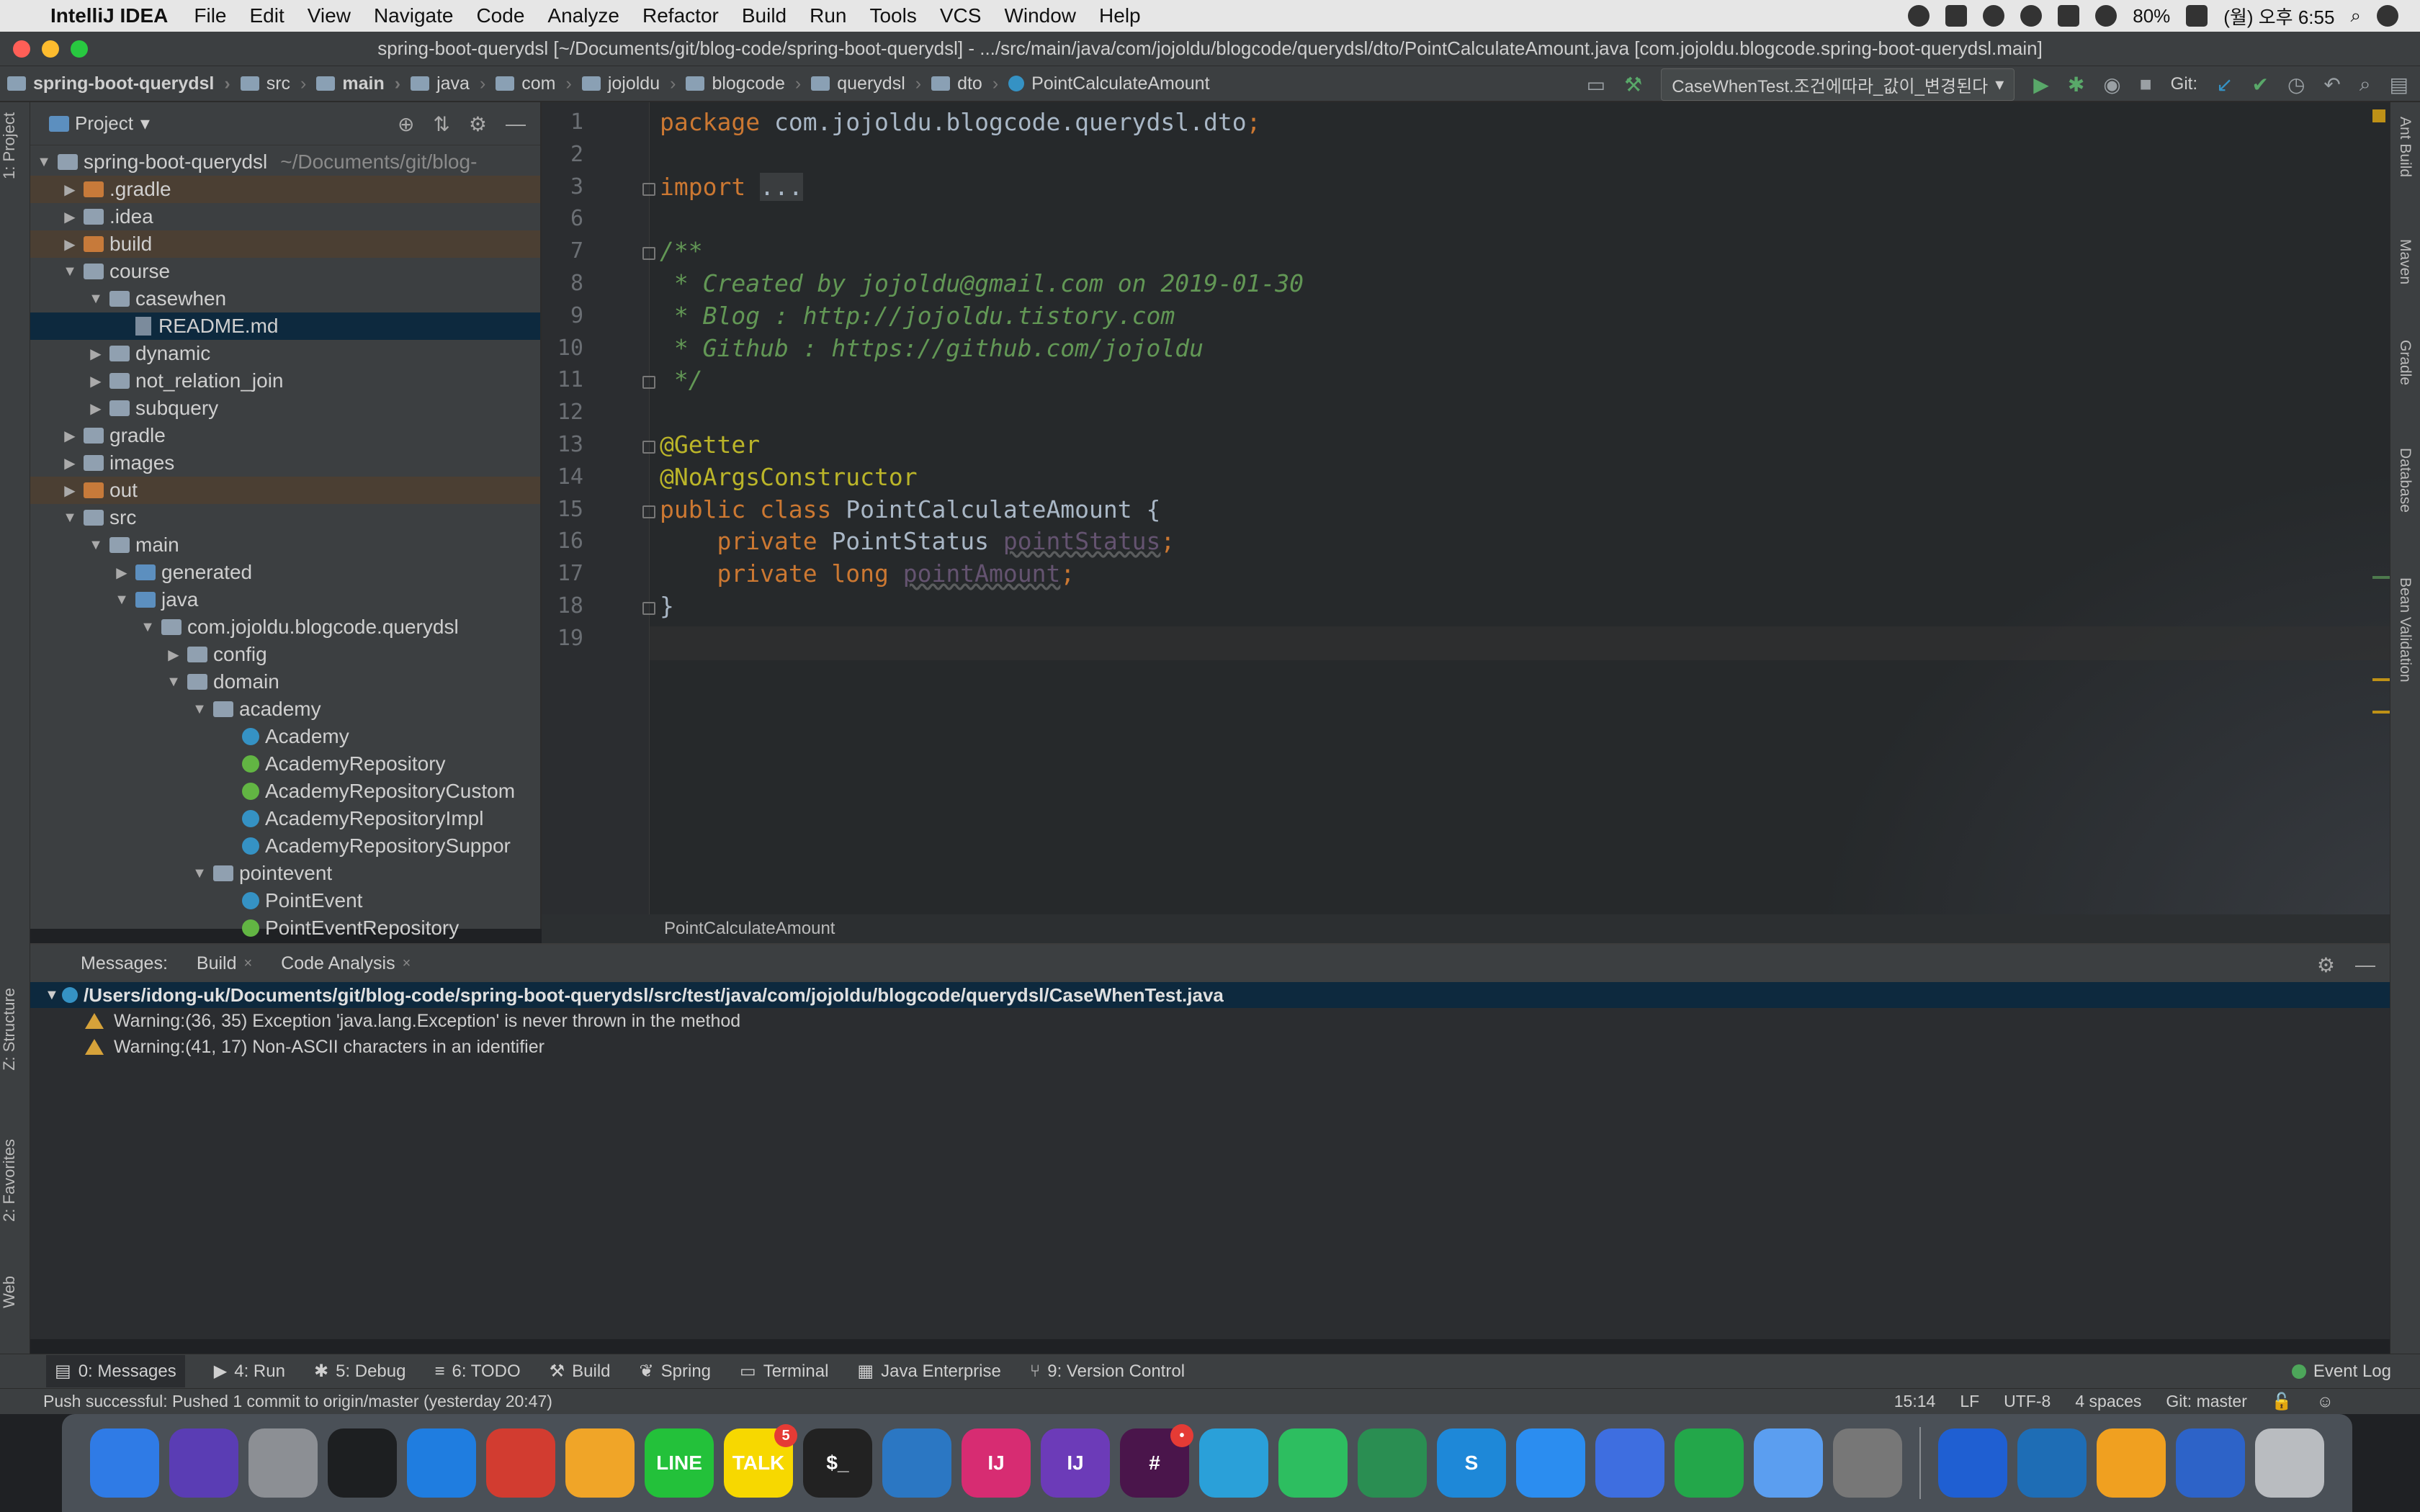 The height and width of the screenshot is (1512, 2420). I want to click on menu-tools: Tools, so click(893, 15).